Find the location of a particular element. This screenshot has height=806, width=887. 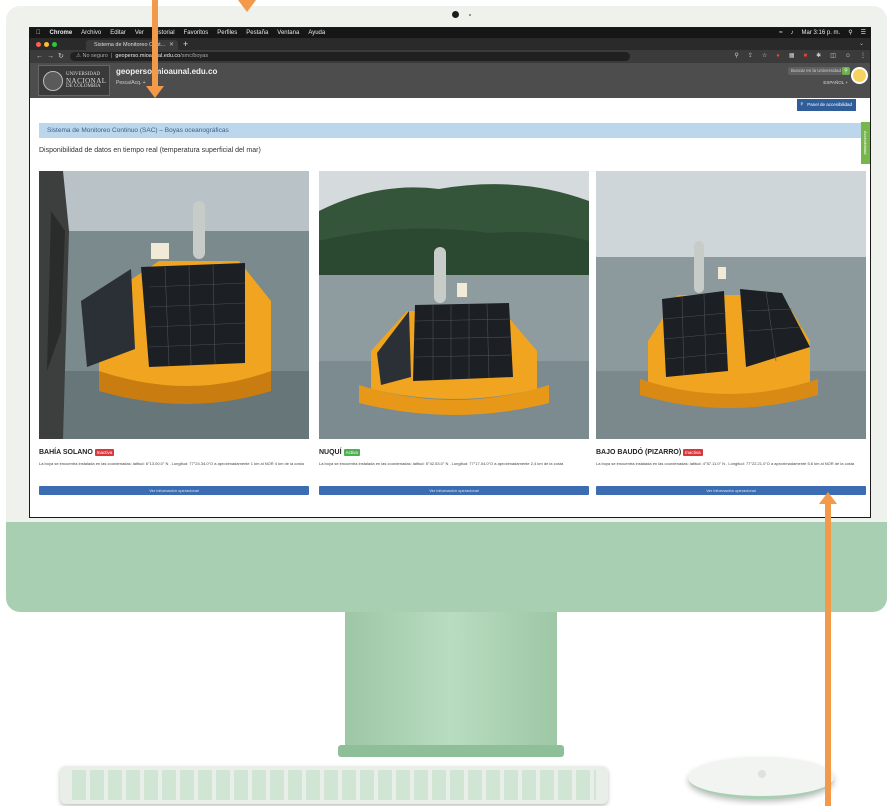

reload-icon: ↻ is located at coordinates (61, 56).